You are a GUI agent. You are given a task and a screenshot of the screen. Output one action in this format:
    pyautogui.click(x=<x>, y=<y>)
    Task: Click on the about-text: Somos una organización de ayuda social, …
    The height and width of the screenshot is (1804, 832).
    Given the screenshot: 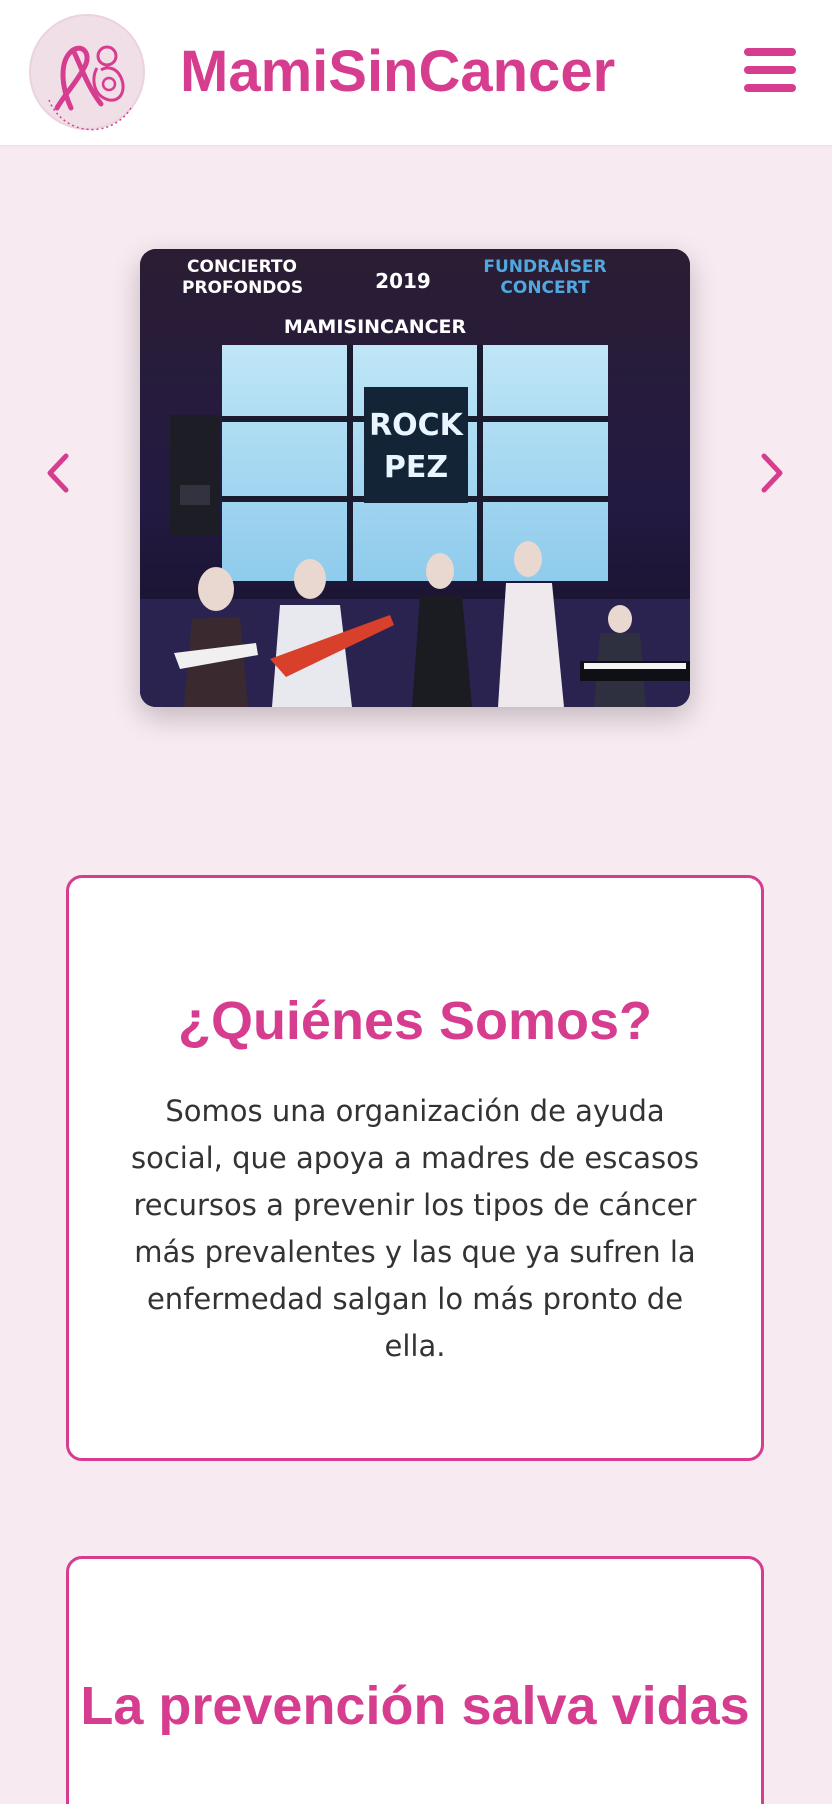 What is the action you would take?
    pyautogui.click(x=414, y=1228)
    